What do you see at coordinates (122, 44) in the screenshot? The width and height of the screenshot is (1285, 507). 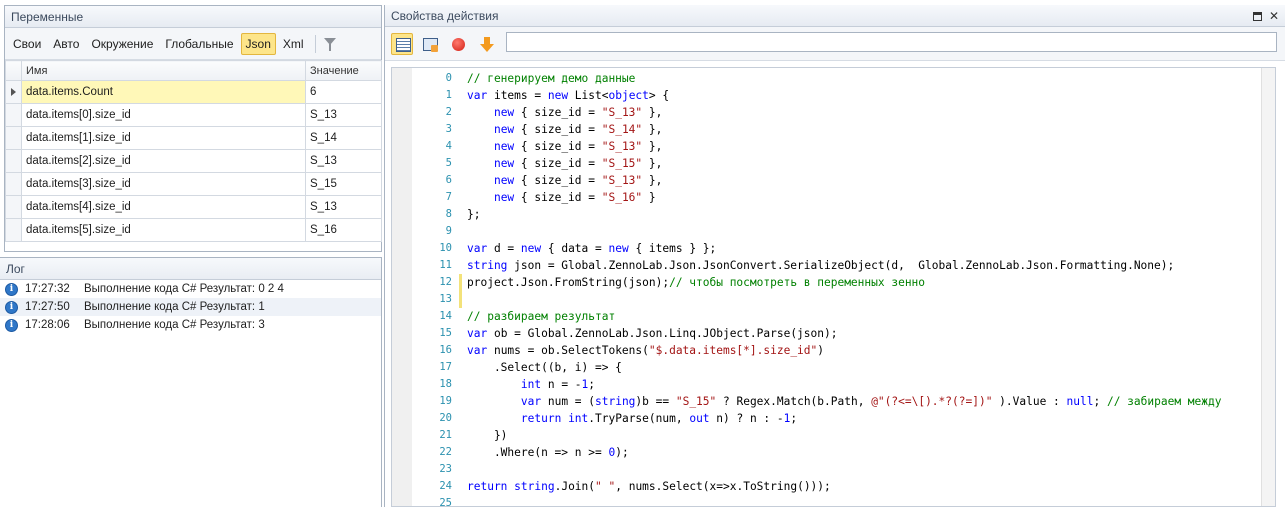 I see `tab-environment: Окружение` at bounding box center [122, 44].